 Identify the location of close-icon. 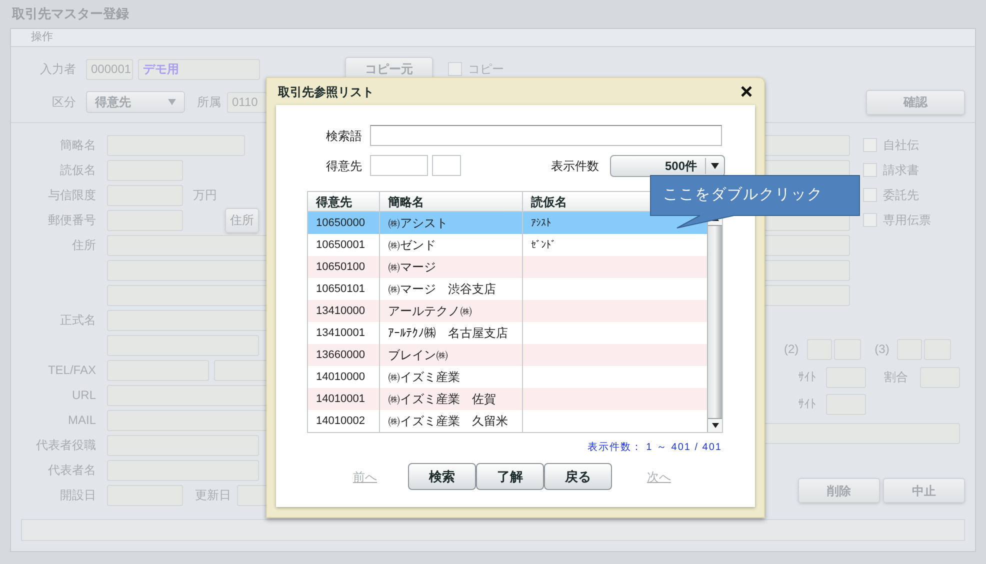
(746, 91).